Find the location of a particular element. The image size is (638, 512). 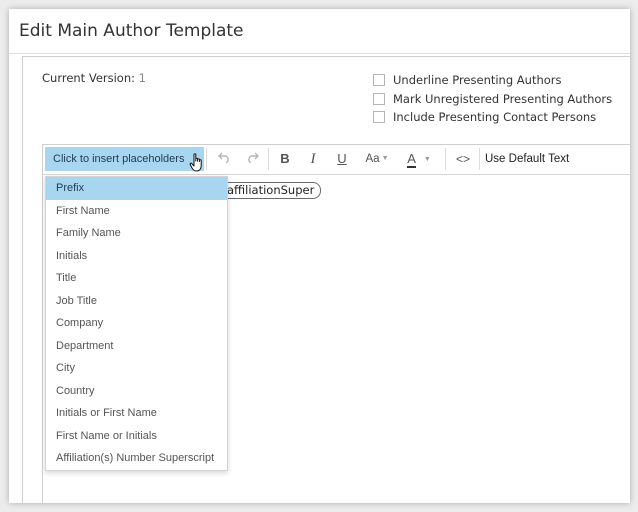

option-mark-unregistered-presenting-authors: Mark Unregistered Presenting Authors is located at coordinates (492, 99).